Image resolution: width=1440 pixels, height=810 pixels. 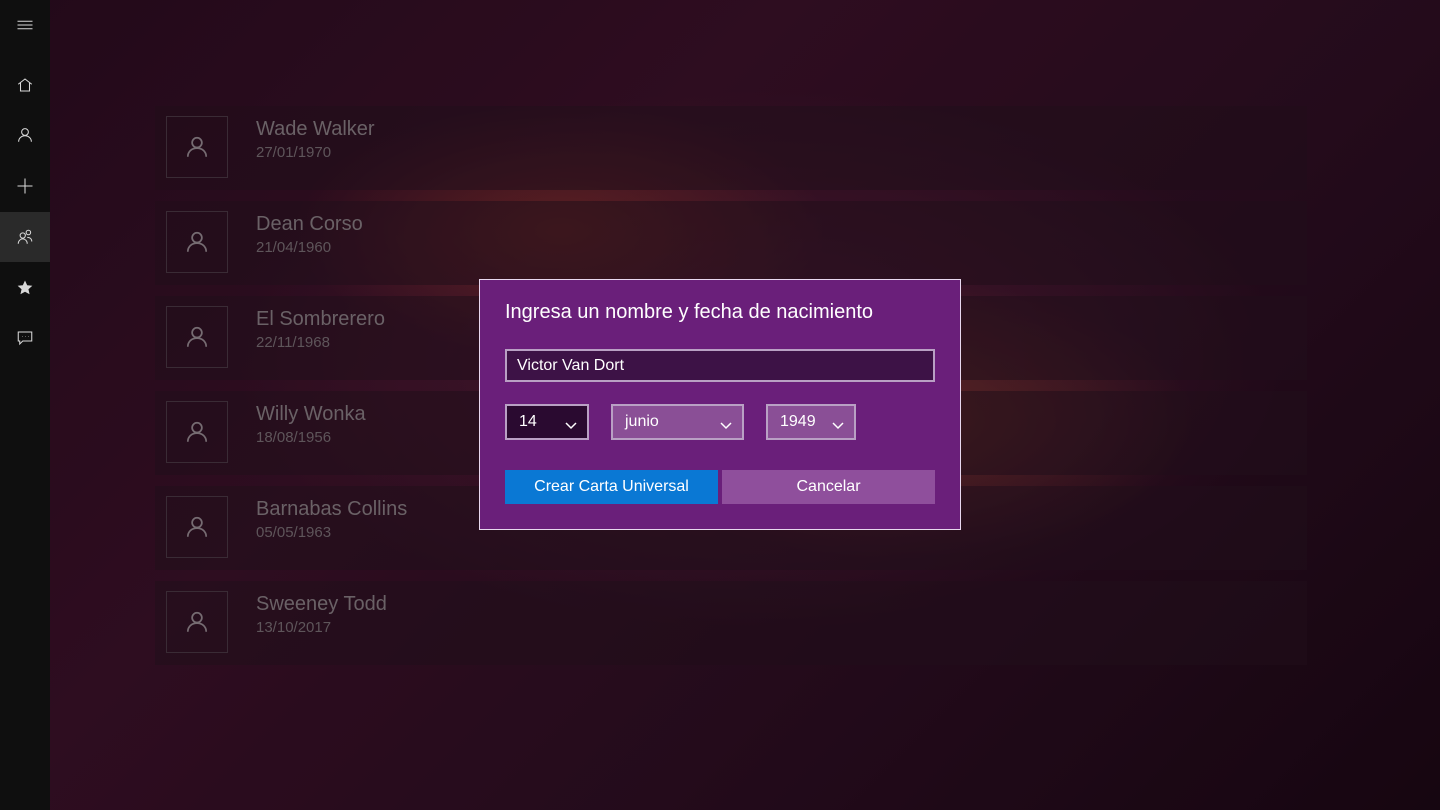 I want to click on hamburger-menu-button, so click(x=25, y=25).